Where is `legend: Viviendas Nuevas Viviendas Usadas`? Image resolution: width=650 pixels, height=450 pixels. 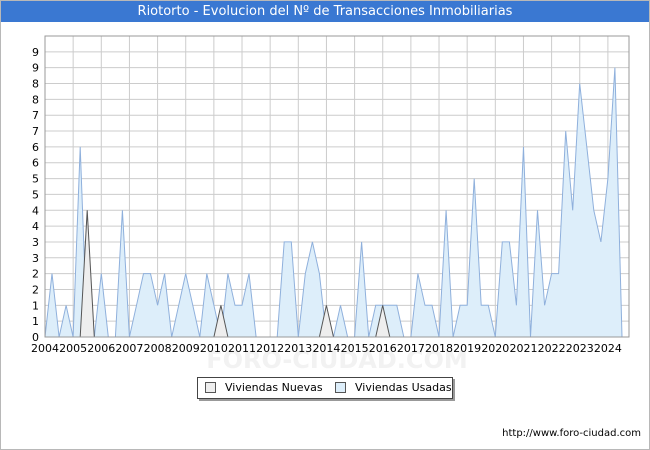
legend: Viviendas Nuevas Viviendas Usadas is located at coordinates (325, 388).